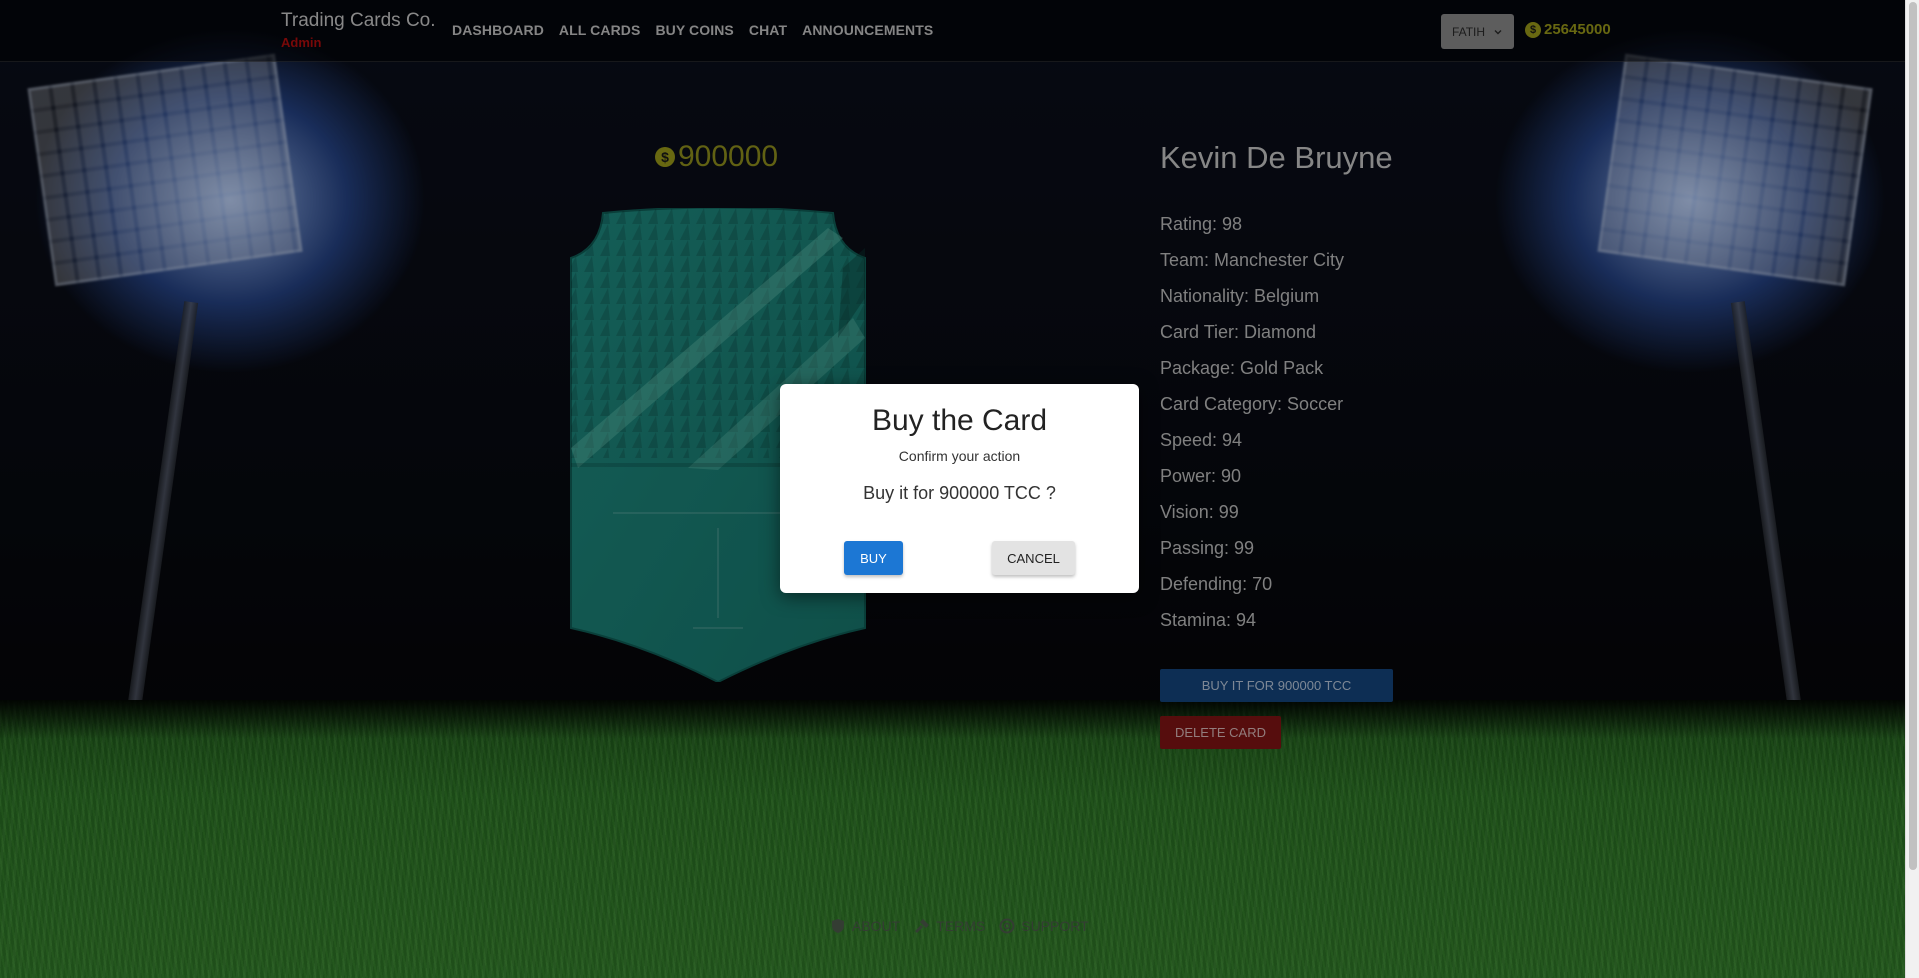  What do you see at coordinates (959, 493) in the screenshot?
I see `dialog-message: Buy it for 900000 TCC ?` at bounding box center [959, 493].